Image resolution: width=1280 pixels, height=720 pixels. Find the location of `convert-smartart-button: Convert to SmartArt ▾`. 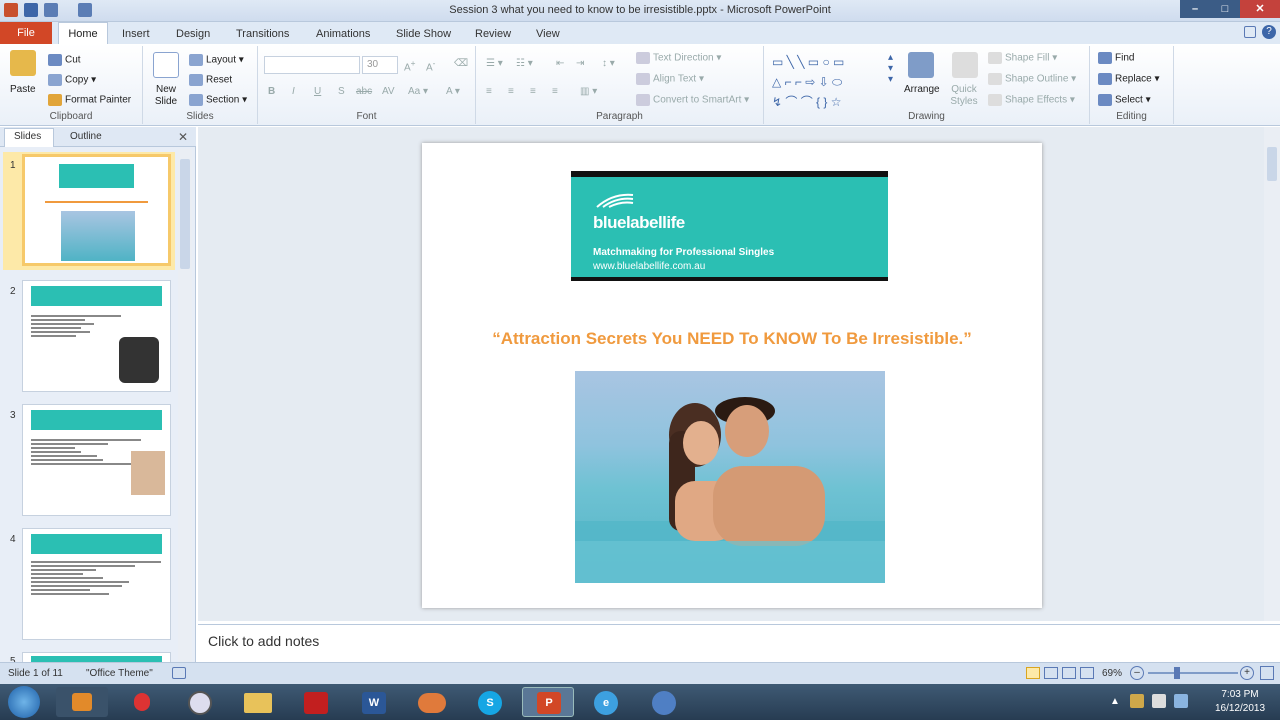

convert-smartart-button: Convert to SmartArt ▾ is located at coordinates (692, 100).